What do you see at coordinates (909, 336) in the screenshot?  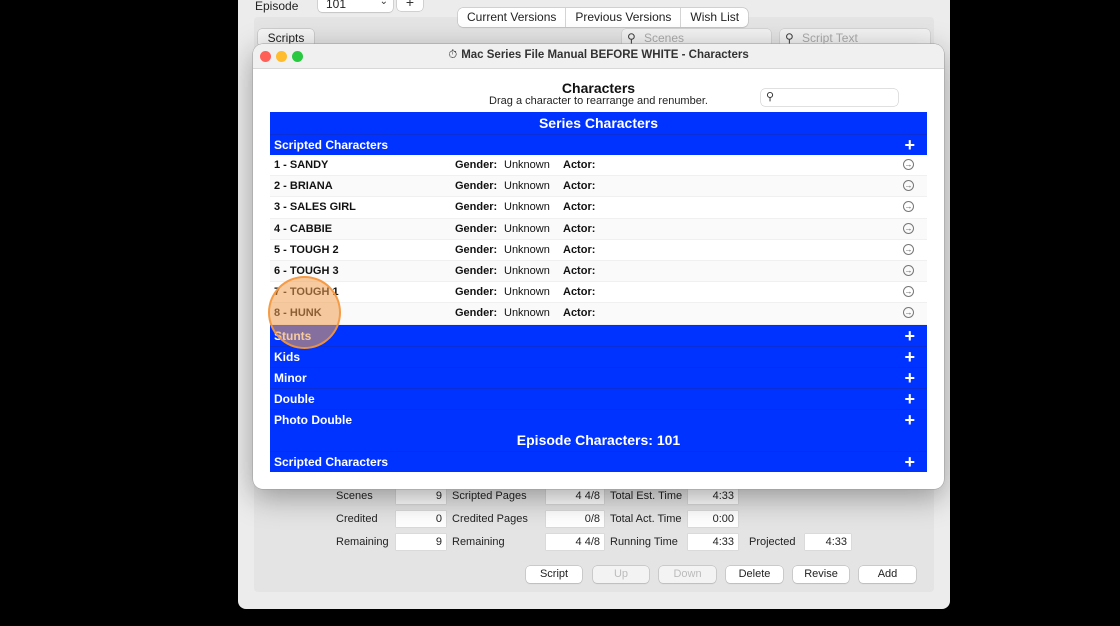 I see `add-stunts-icon: +` at bounding box center [909, 336].